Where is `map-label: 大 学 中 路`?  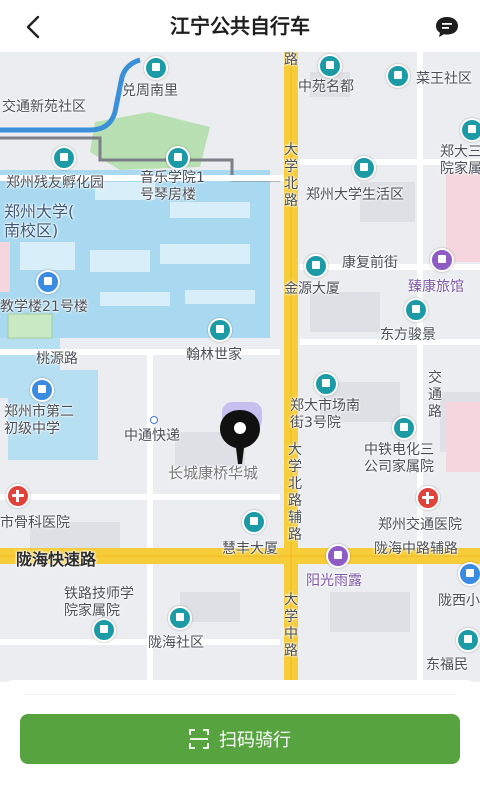 map-label: 大 学 中 路 is located at coordinates (291, 625).